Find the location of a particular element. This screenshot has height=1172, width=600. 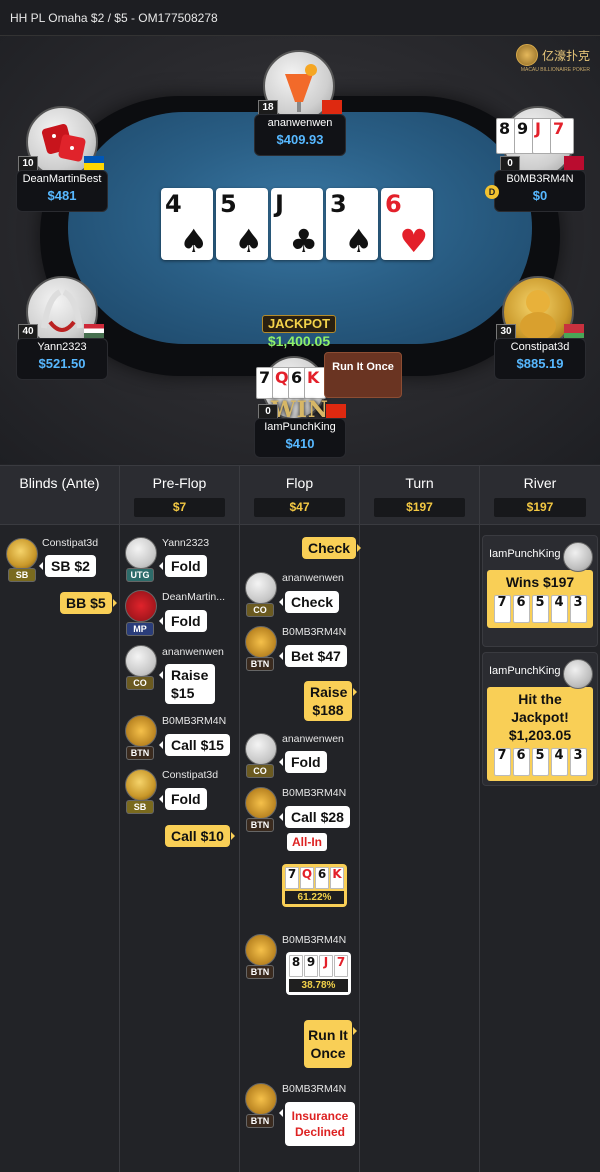

col-title: Turn is located at coordinates (419, 483).